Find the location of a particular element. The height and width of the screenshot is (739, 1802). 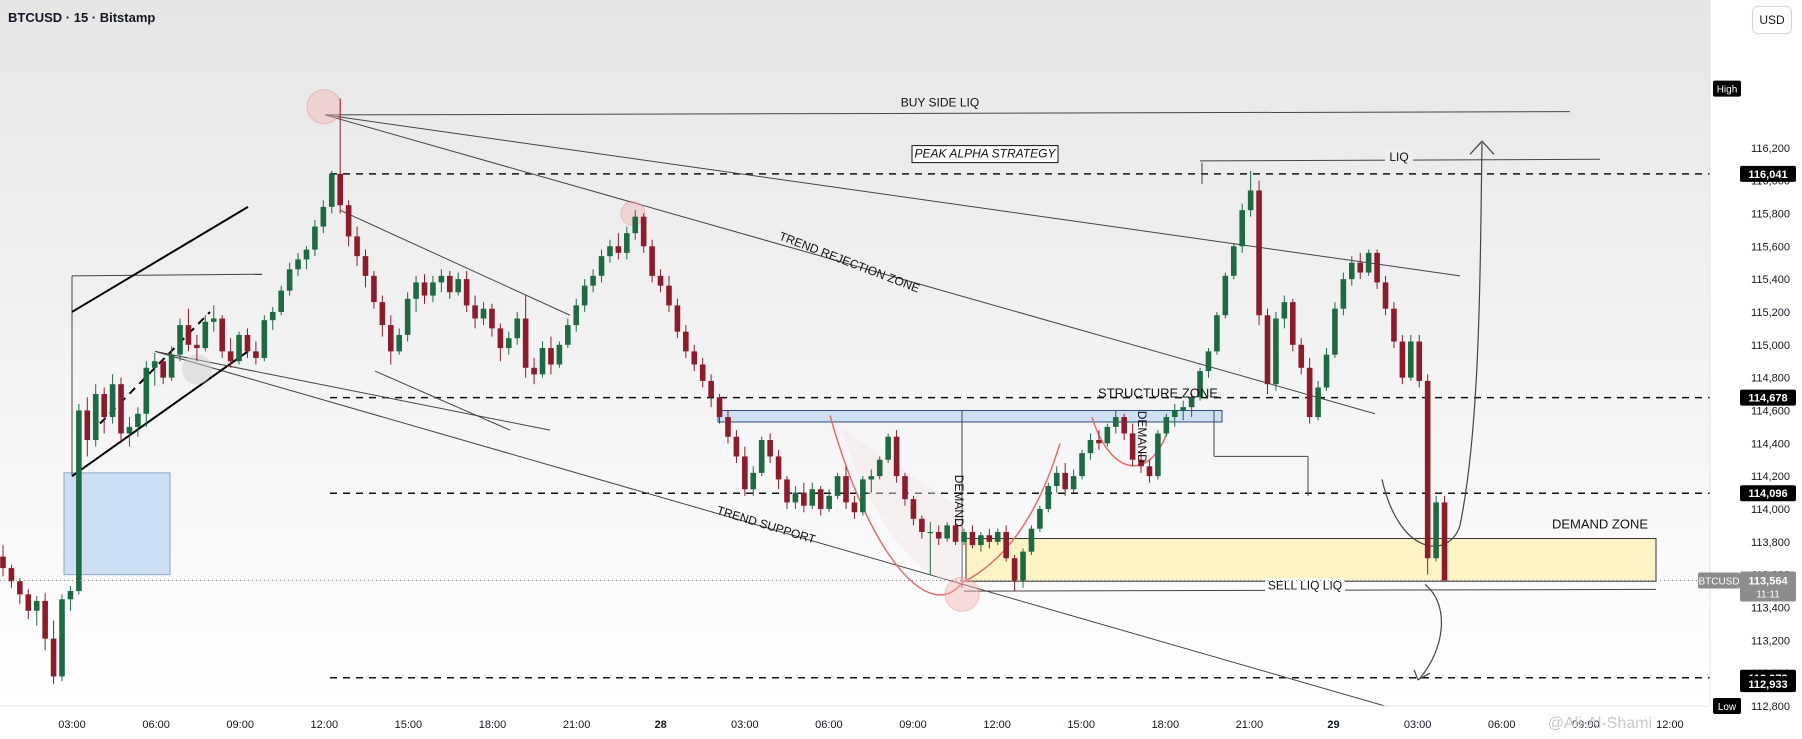

high-tag-label: High is located at coordinates (1727, 90).